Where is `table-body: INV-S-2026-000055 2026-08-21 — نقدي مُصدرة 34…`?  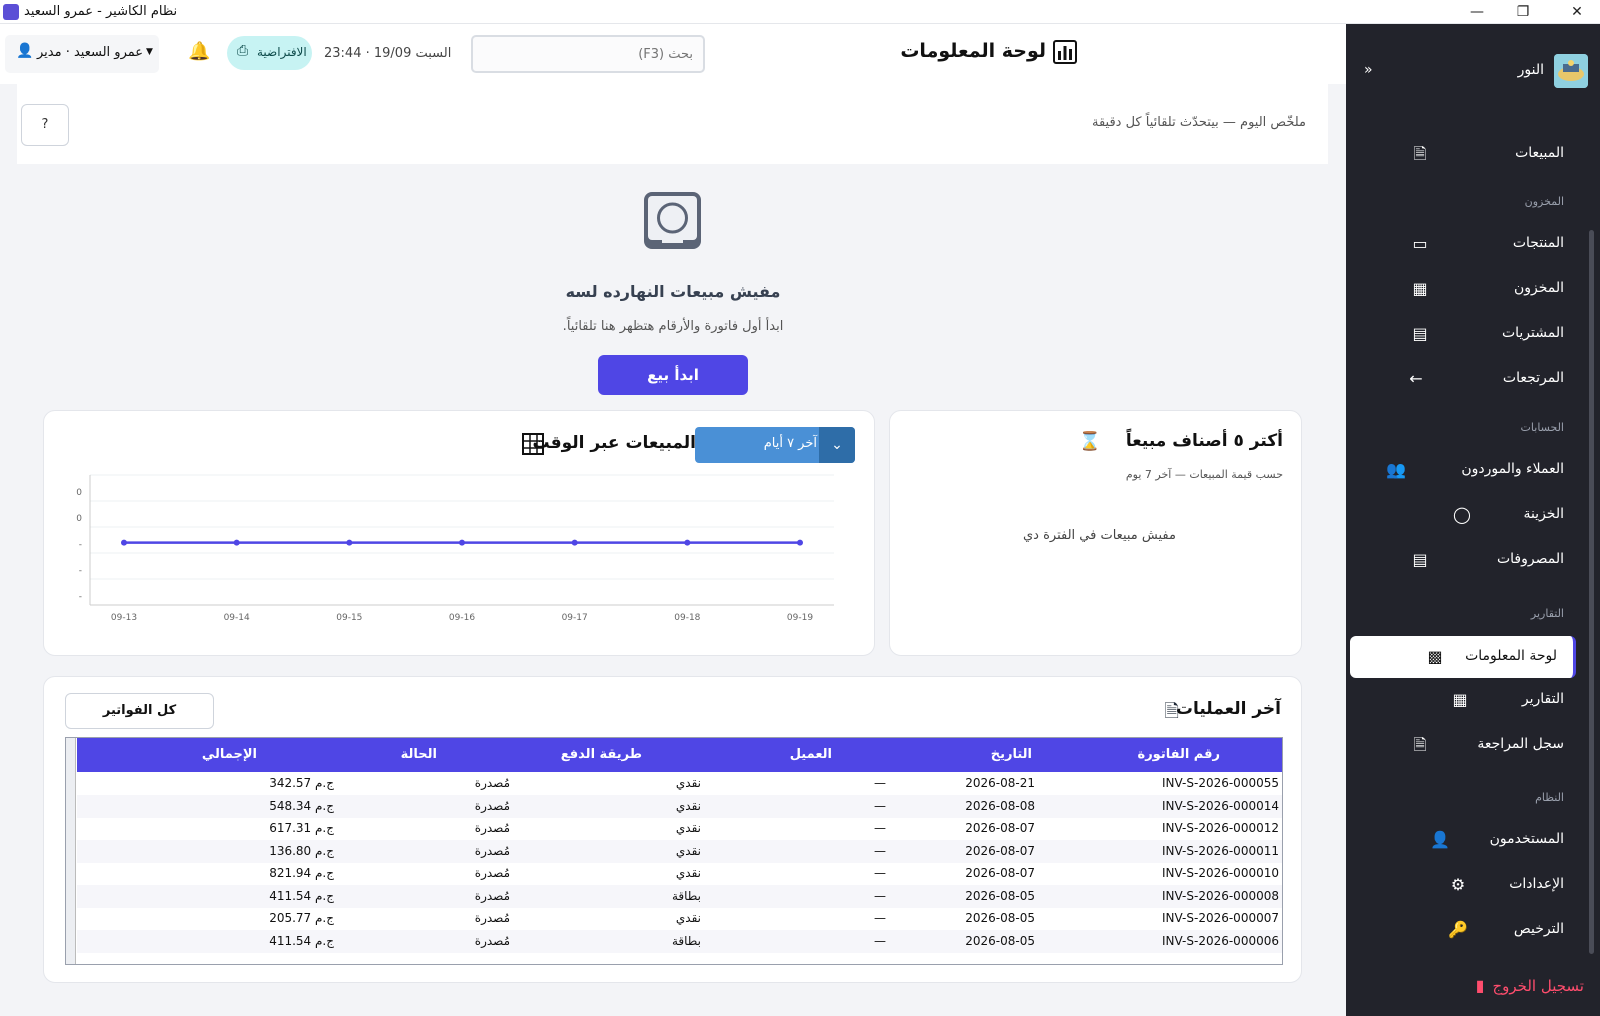 table-body: INV-S-2026-000055 2026-08-21 — نقدي مُصدرة 34… is located at coordinates (674, 868).